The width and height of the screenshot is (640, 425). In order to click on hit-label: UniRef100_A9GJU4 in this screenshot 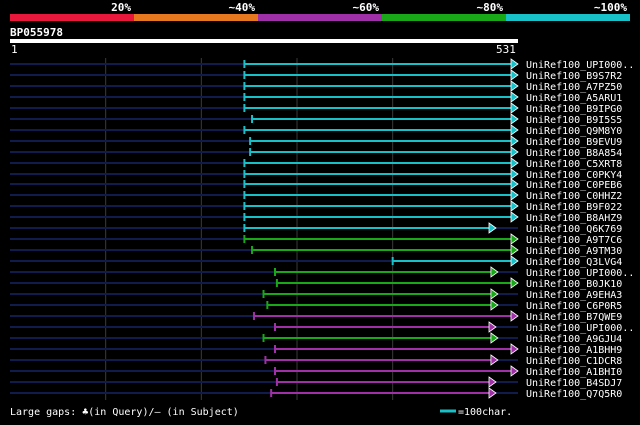, I will do `click(574, 339)`.